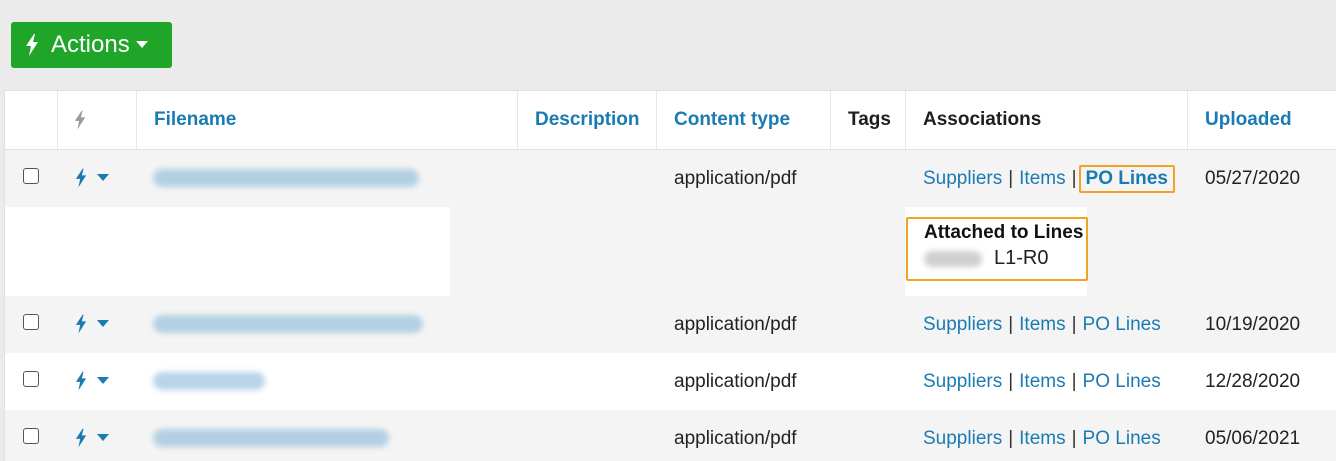 The width and height of the screenshot is (1336, 461). What do you see at coordinates (1047, 120) in the screenshot?
I see `header-associations: Associations` at bounding box center [1047, 120].